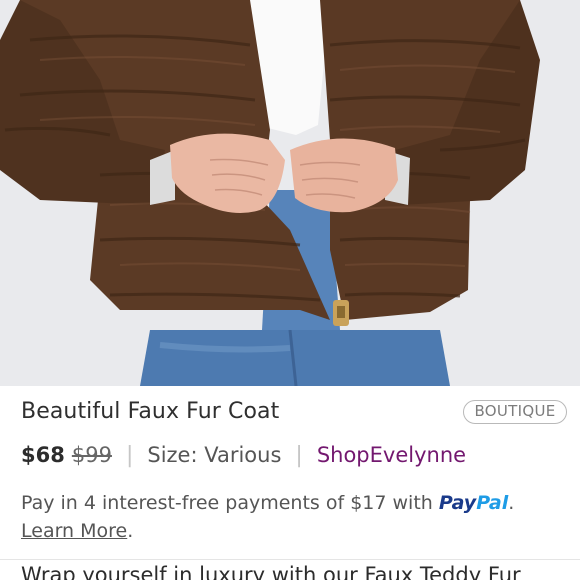 This screenshot has height=580, width=580. Describe the element at coordinates (43, 455) in the screenshot. I see `current-price: $68` at that location.